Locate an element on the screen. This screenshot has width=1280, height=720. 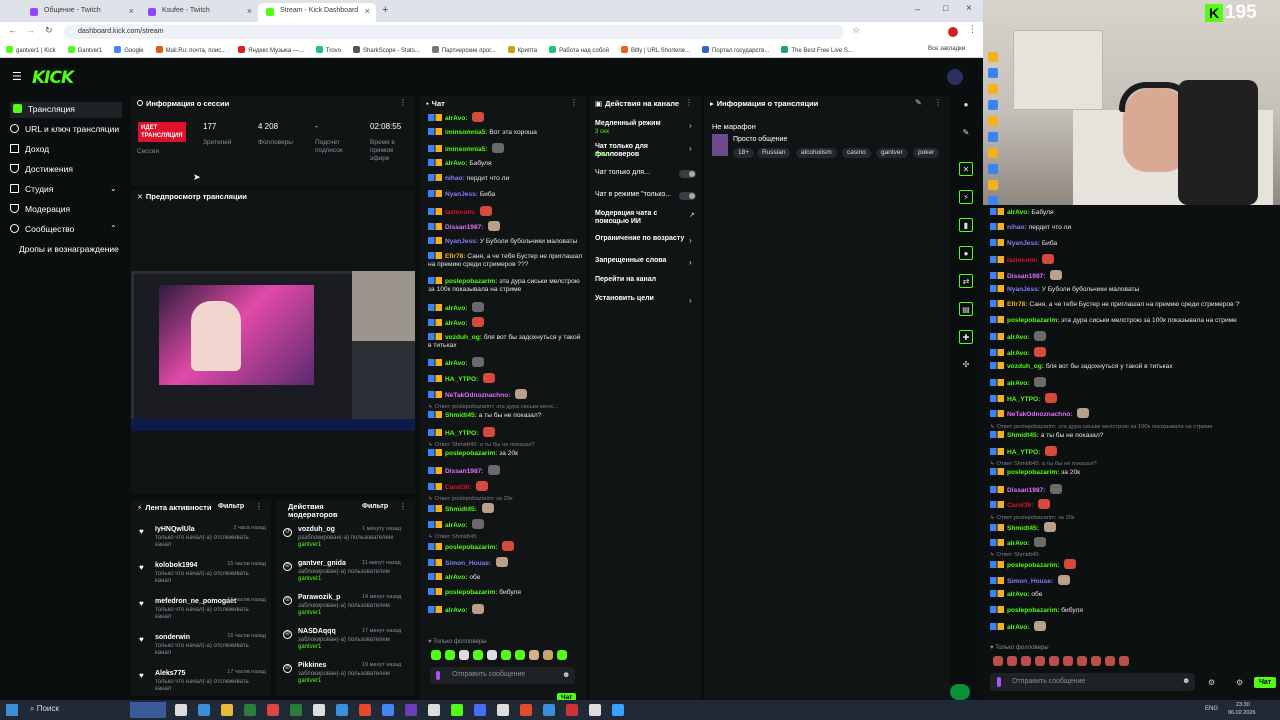
chat-input: Отправить сообщение ☻ is located at coordinates (502, 675).